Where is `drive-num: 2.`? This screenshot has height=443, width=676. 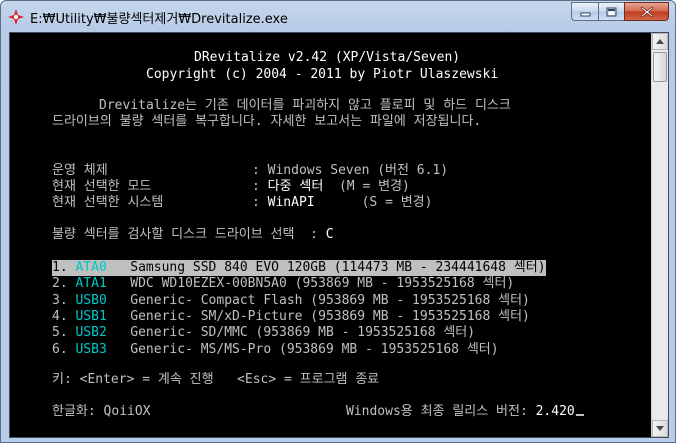 drive-num: 2. is located at coordinates (60, 283).